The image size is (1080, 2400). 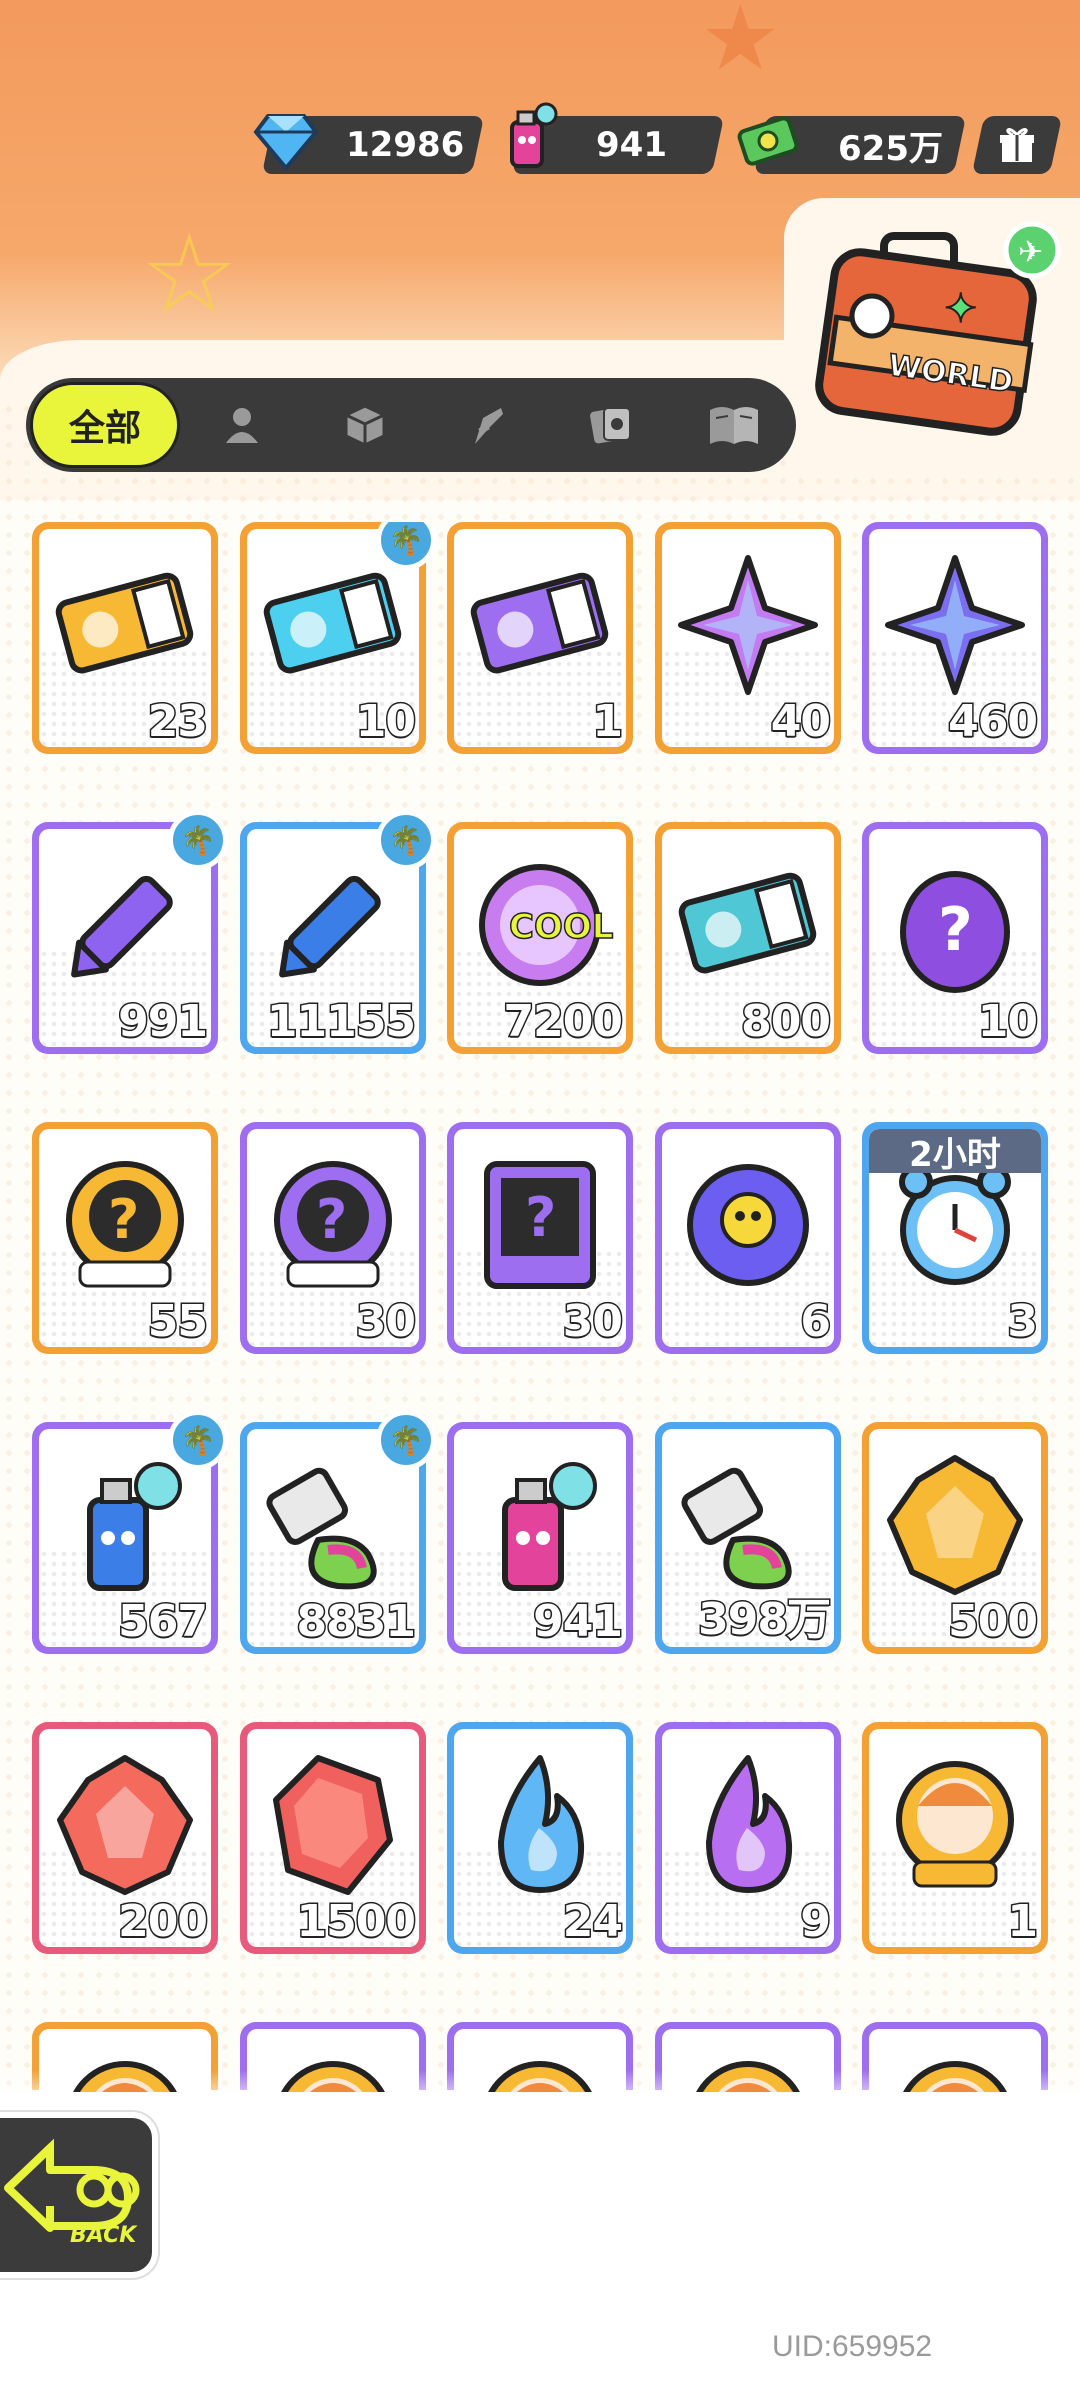 What do you see at coordinates (1023, 1921) in the screenshot?
I see `item-count: 1` at bounding box center [1023, 1921].